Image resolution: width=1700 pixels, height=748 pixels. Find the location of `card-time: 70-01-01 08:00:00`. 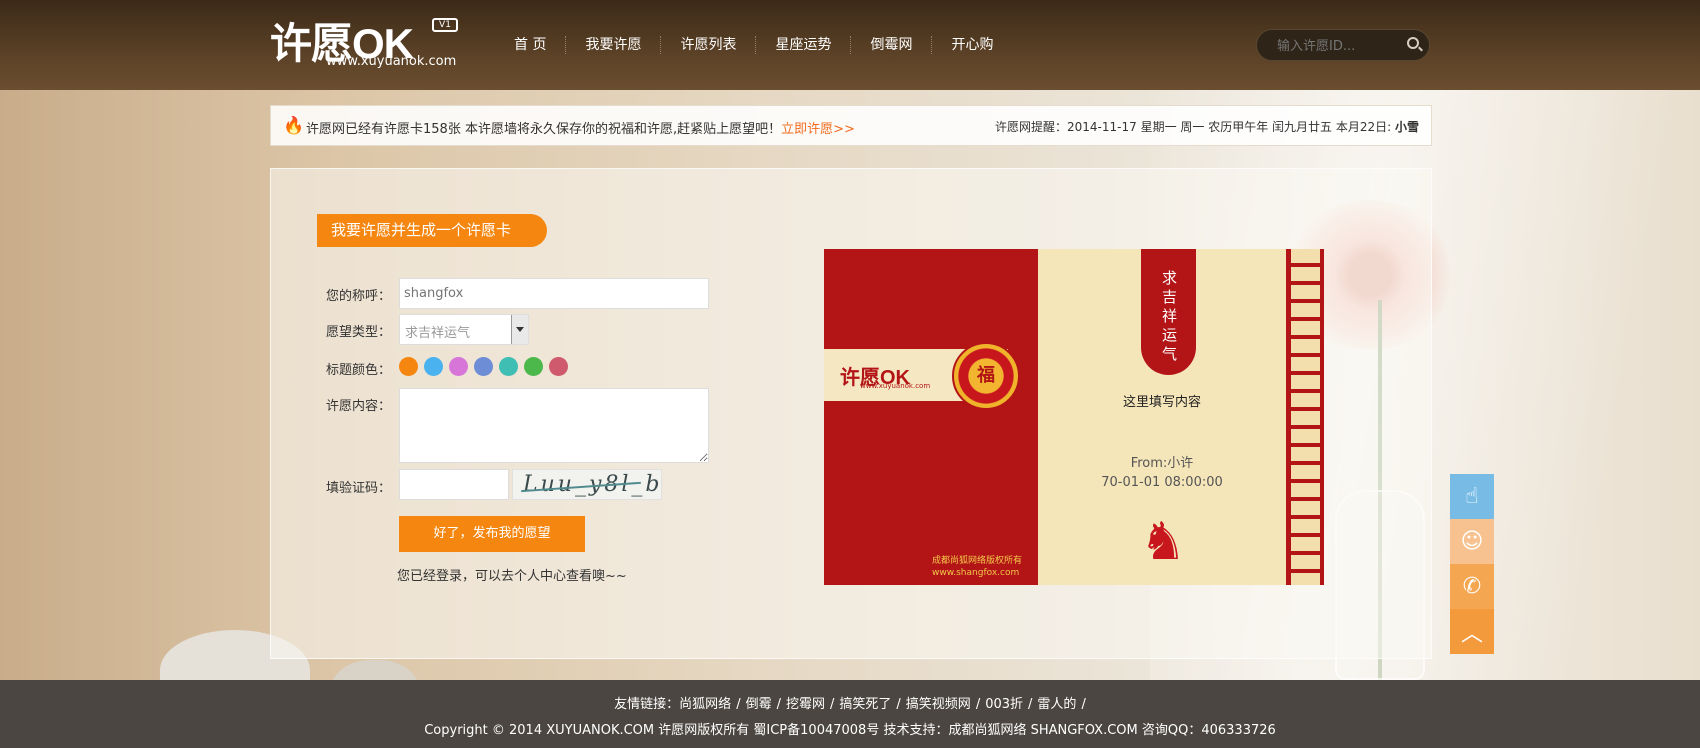

card-time: 70-01-01 08:00:00 is located at coordinates (1162, 482).